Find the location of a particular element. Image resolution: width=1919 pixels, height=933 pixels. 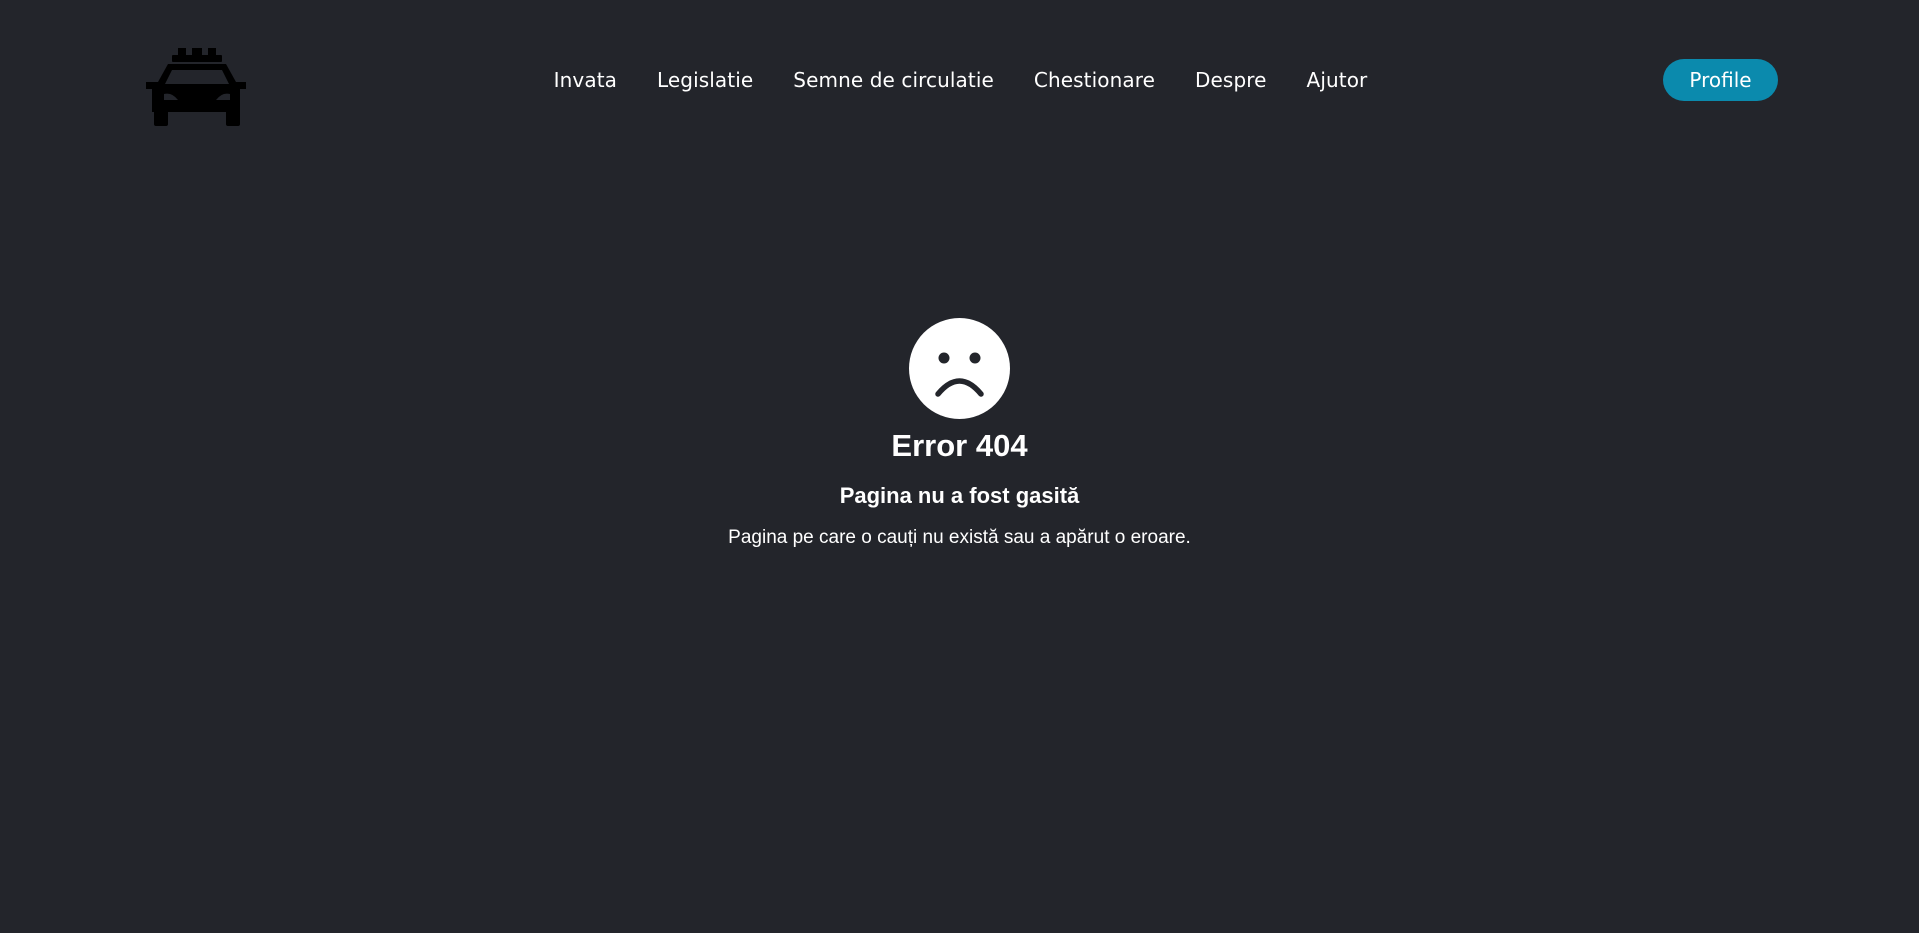

logo is located at coordinates (197, 86).